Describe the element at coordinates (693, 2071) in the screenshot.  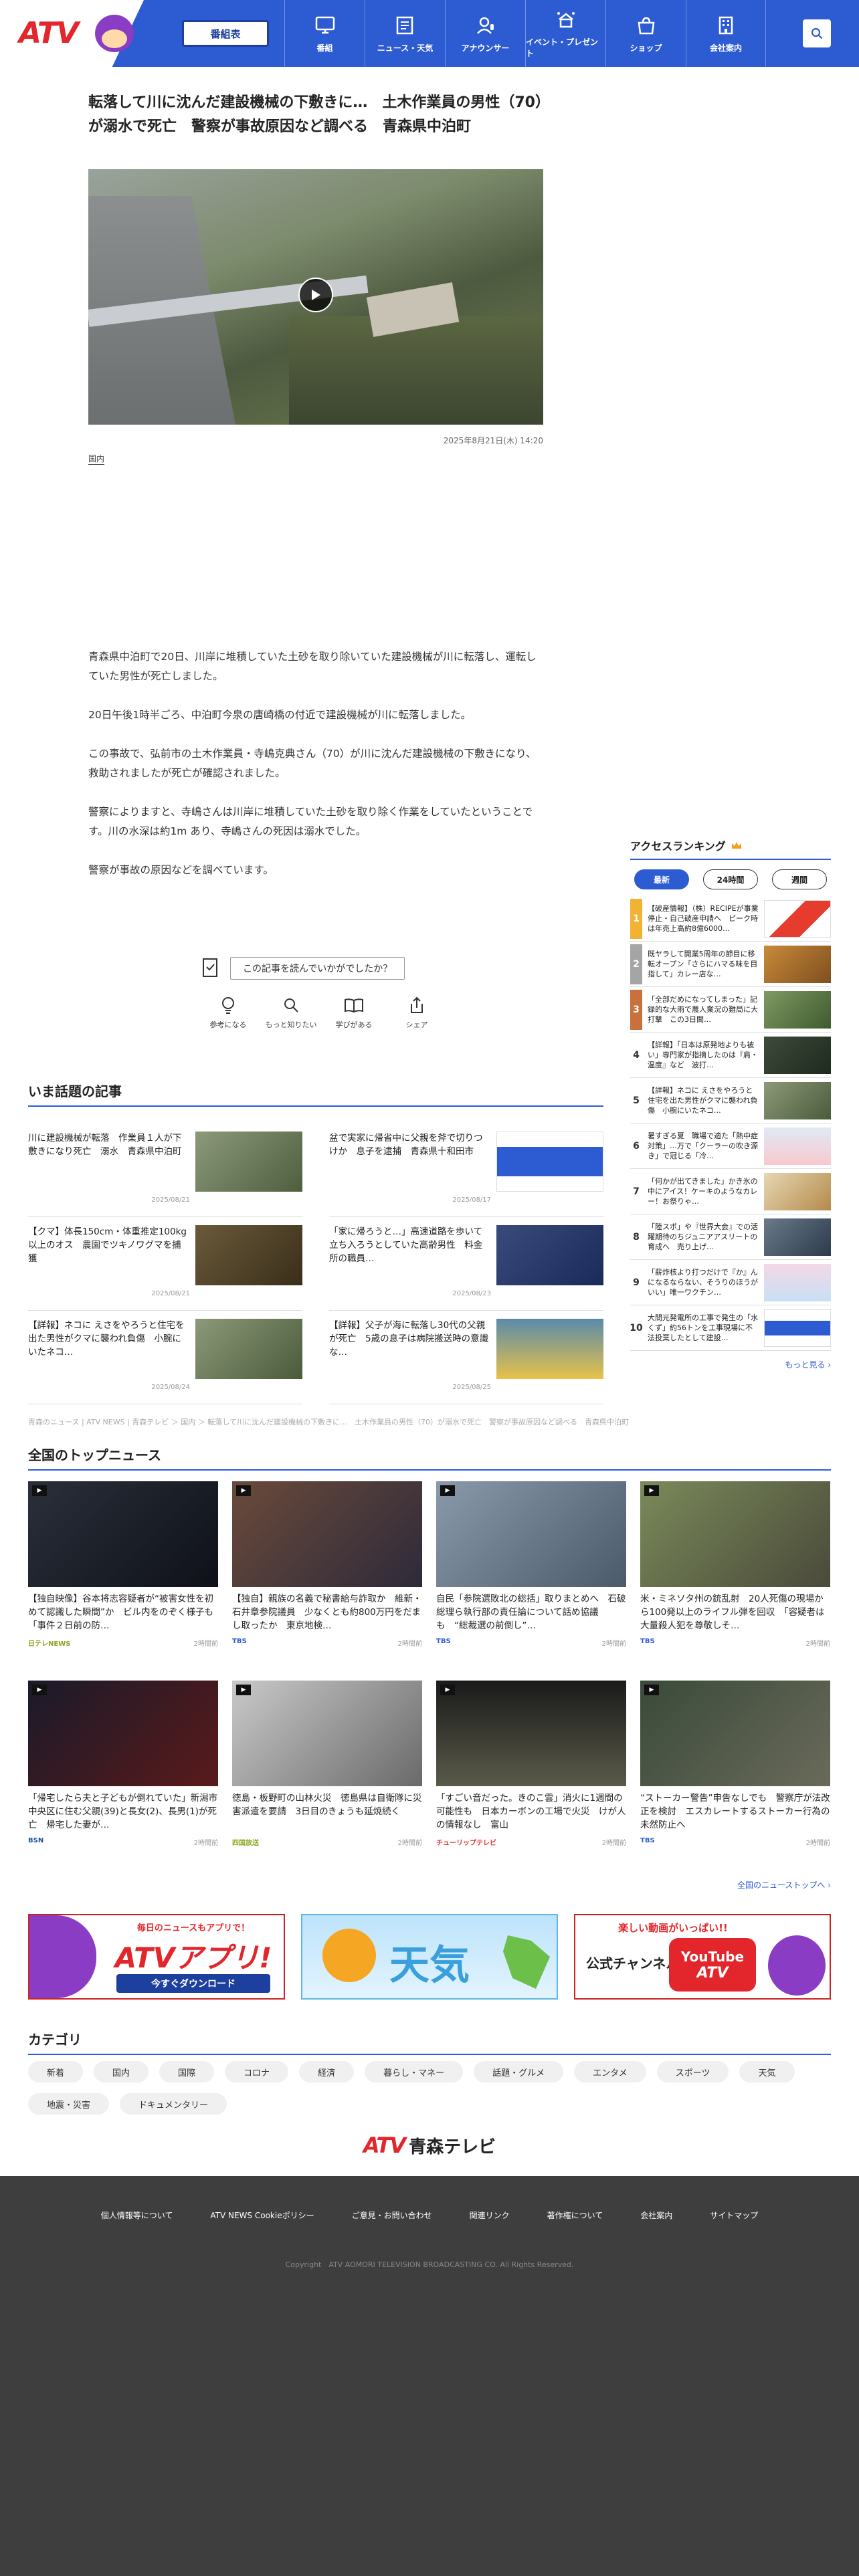
I see `category-chip: スポーツ` at that location.